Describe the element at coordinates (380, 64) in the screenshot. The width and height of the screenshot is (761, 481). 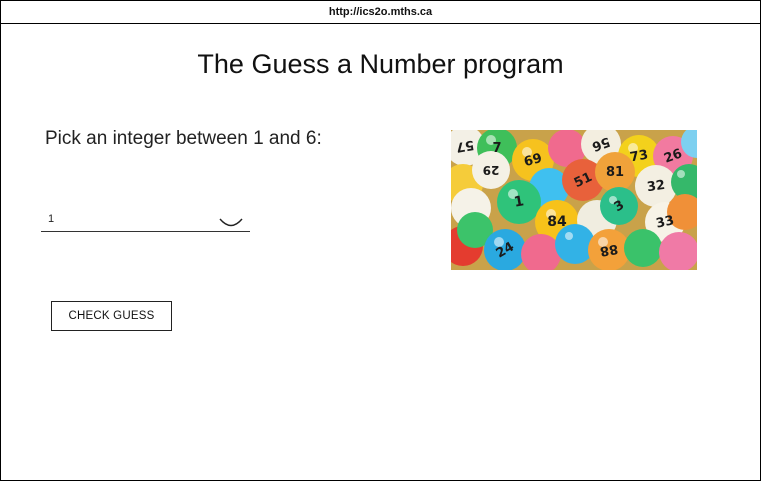
I see `page-title: The Guess a Number program` at that location.